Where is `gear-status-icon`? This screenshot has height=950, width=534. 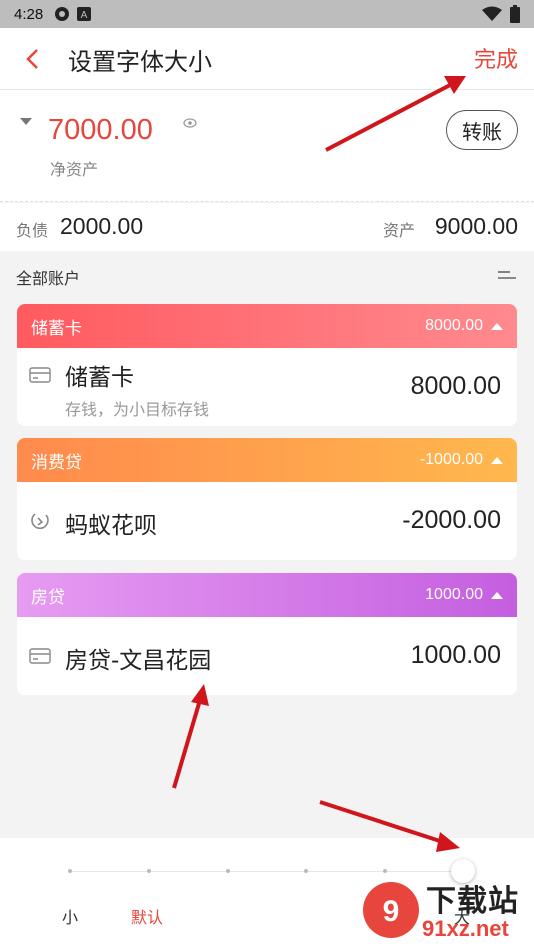 gear-status-icon is located at coordinates (62, 14).